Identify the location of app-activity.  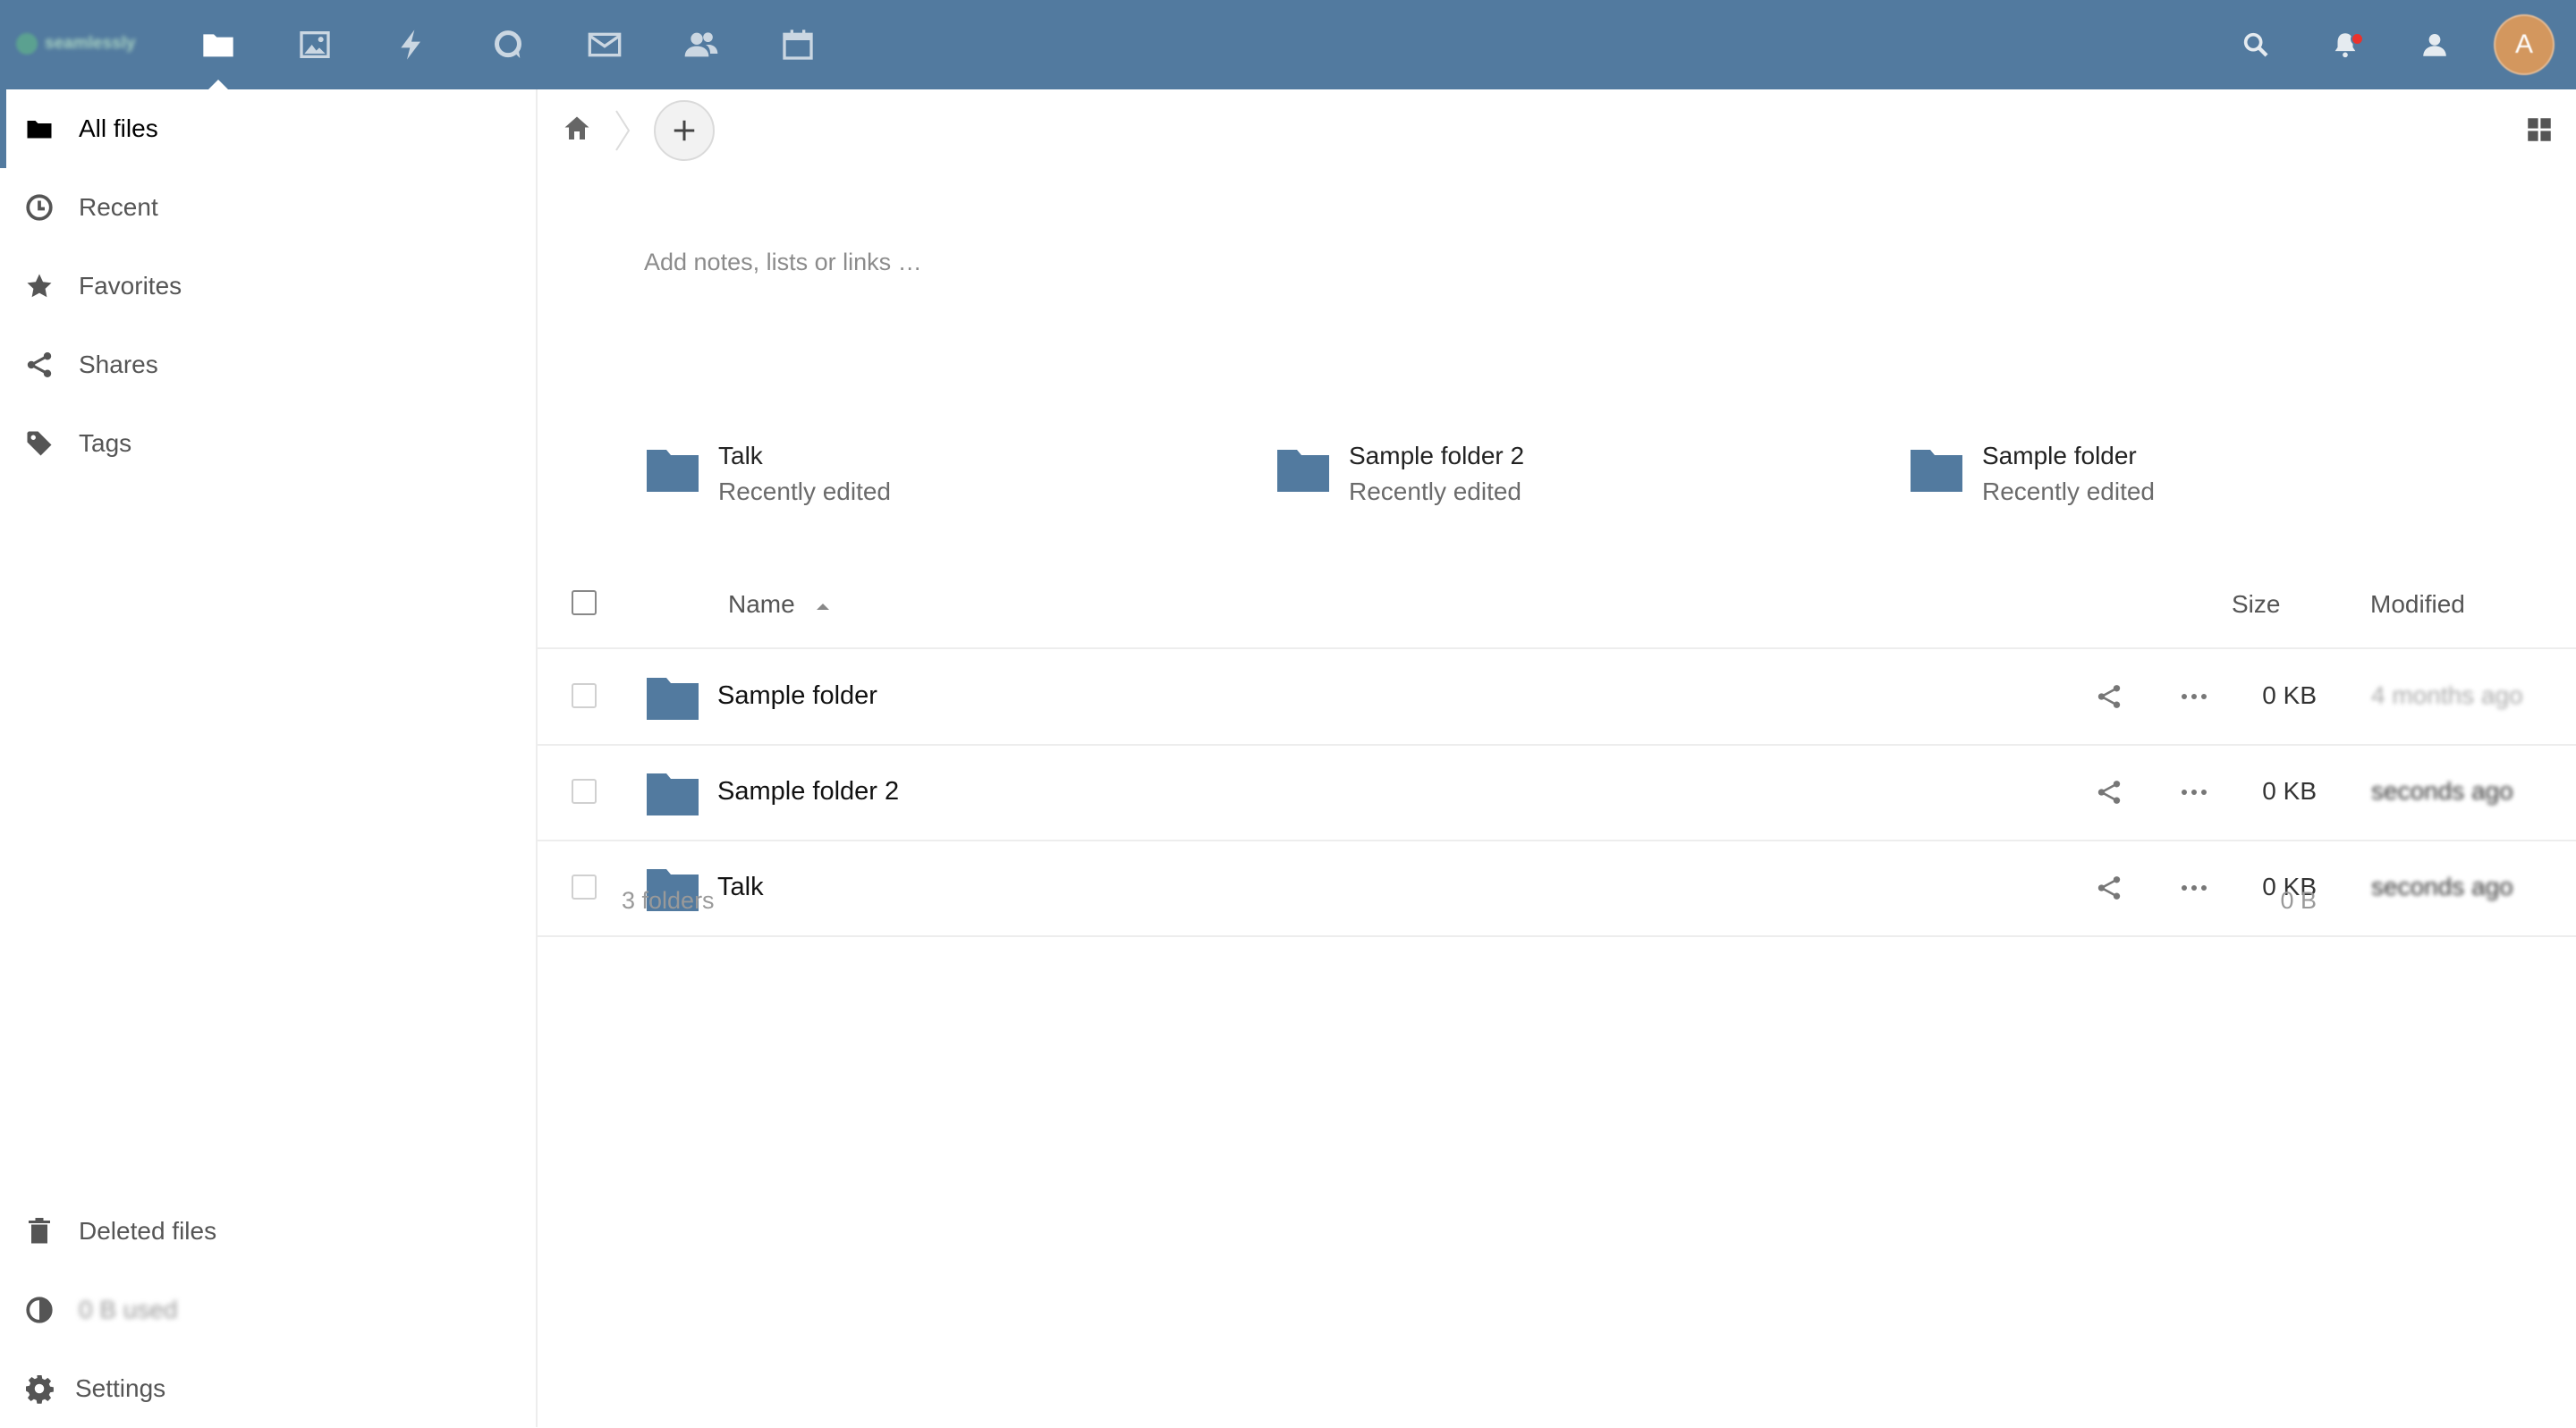
(411, 44).